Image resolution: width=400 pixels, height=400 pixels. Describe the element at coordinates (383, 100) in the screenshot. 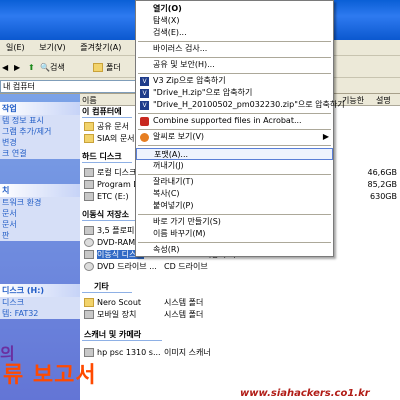

I see `column-free: 설명` at that location.